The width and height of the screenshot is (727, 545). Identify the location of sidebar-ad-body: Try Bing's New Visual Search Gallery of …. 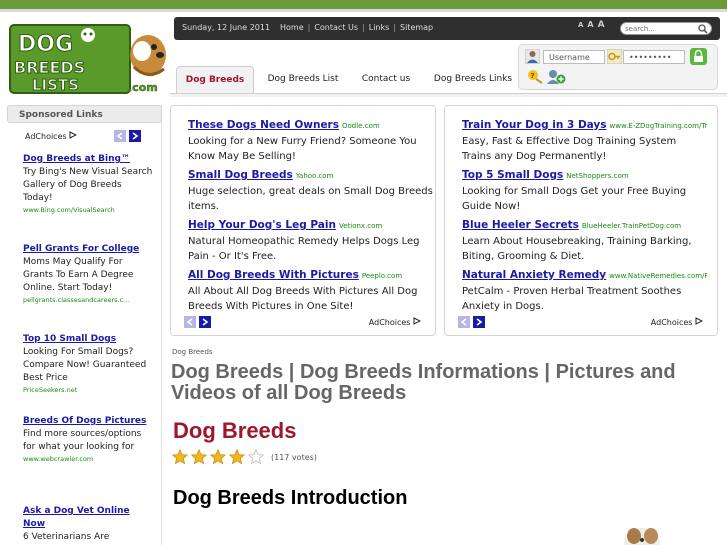
(88, 185).